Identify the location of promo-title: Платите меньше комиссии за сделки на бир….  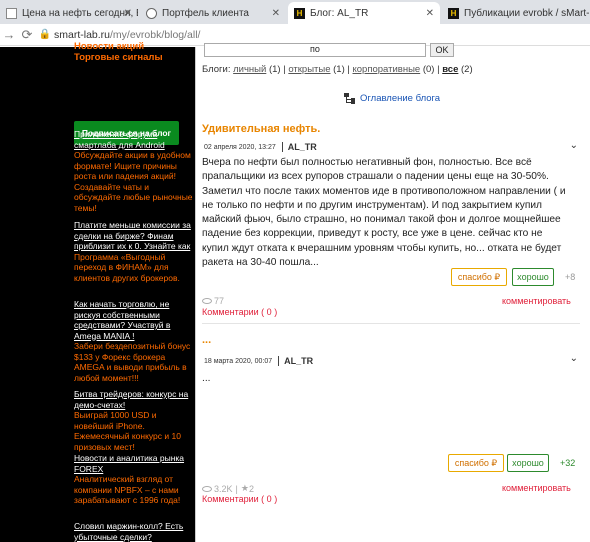
(134, 236).